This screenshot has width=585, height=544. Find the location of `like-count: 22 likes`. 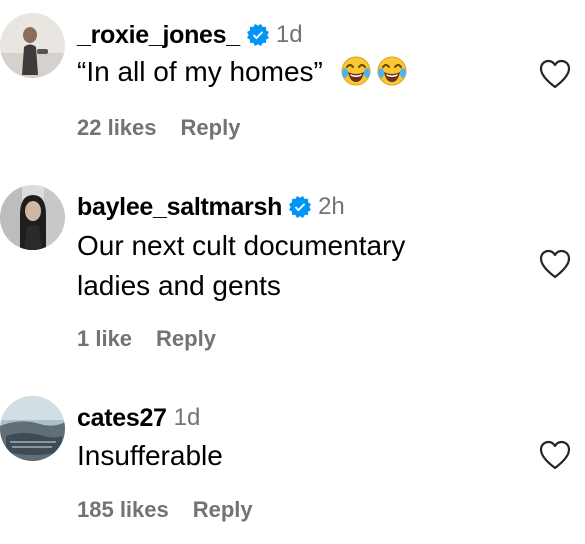

like-count: 22 likes is located at coordinates (117, 128).